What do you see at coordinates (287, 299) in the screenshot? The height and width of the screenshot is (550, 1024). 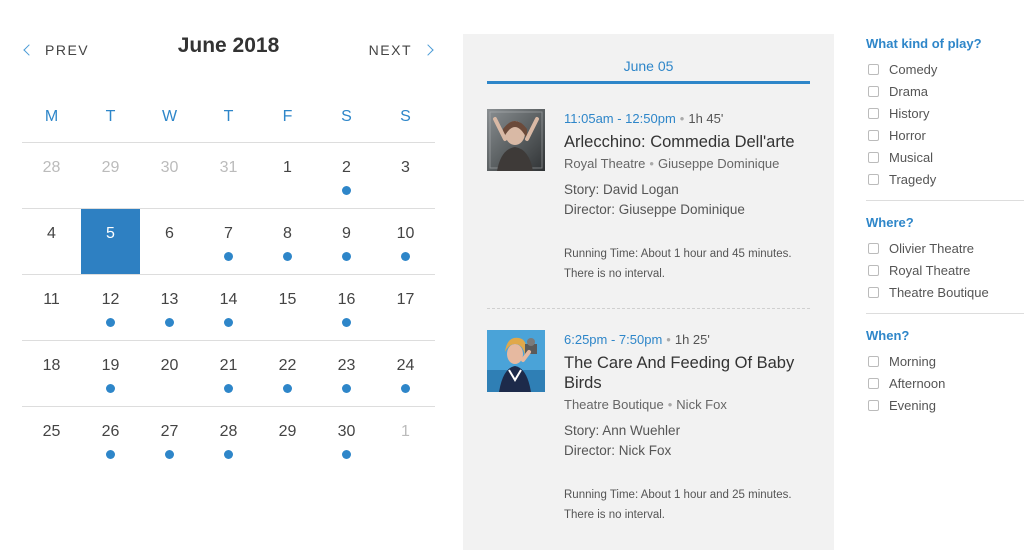 I see `day-number: 15` at bounding box center [287, 299].